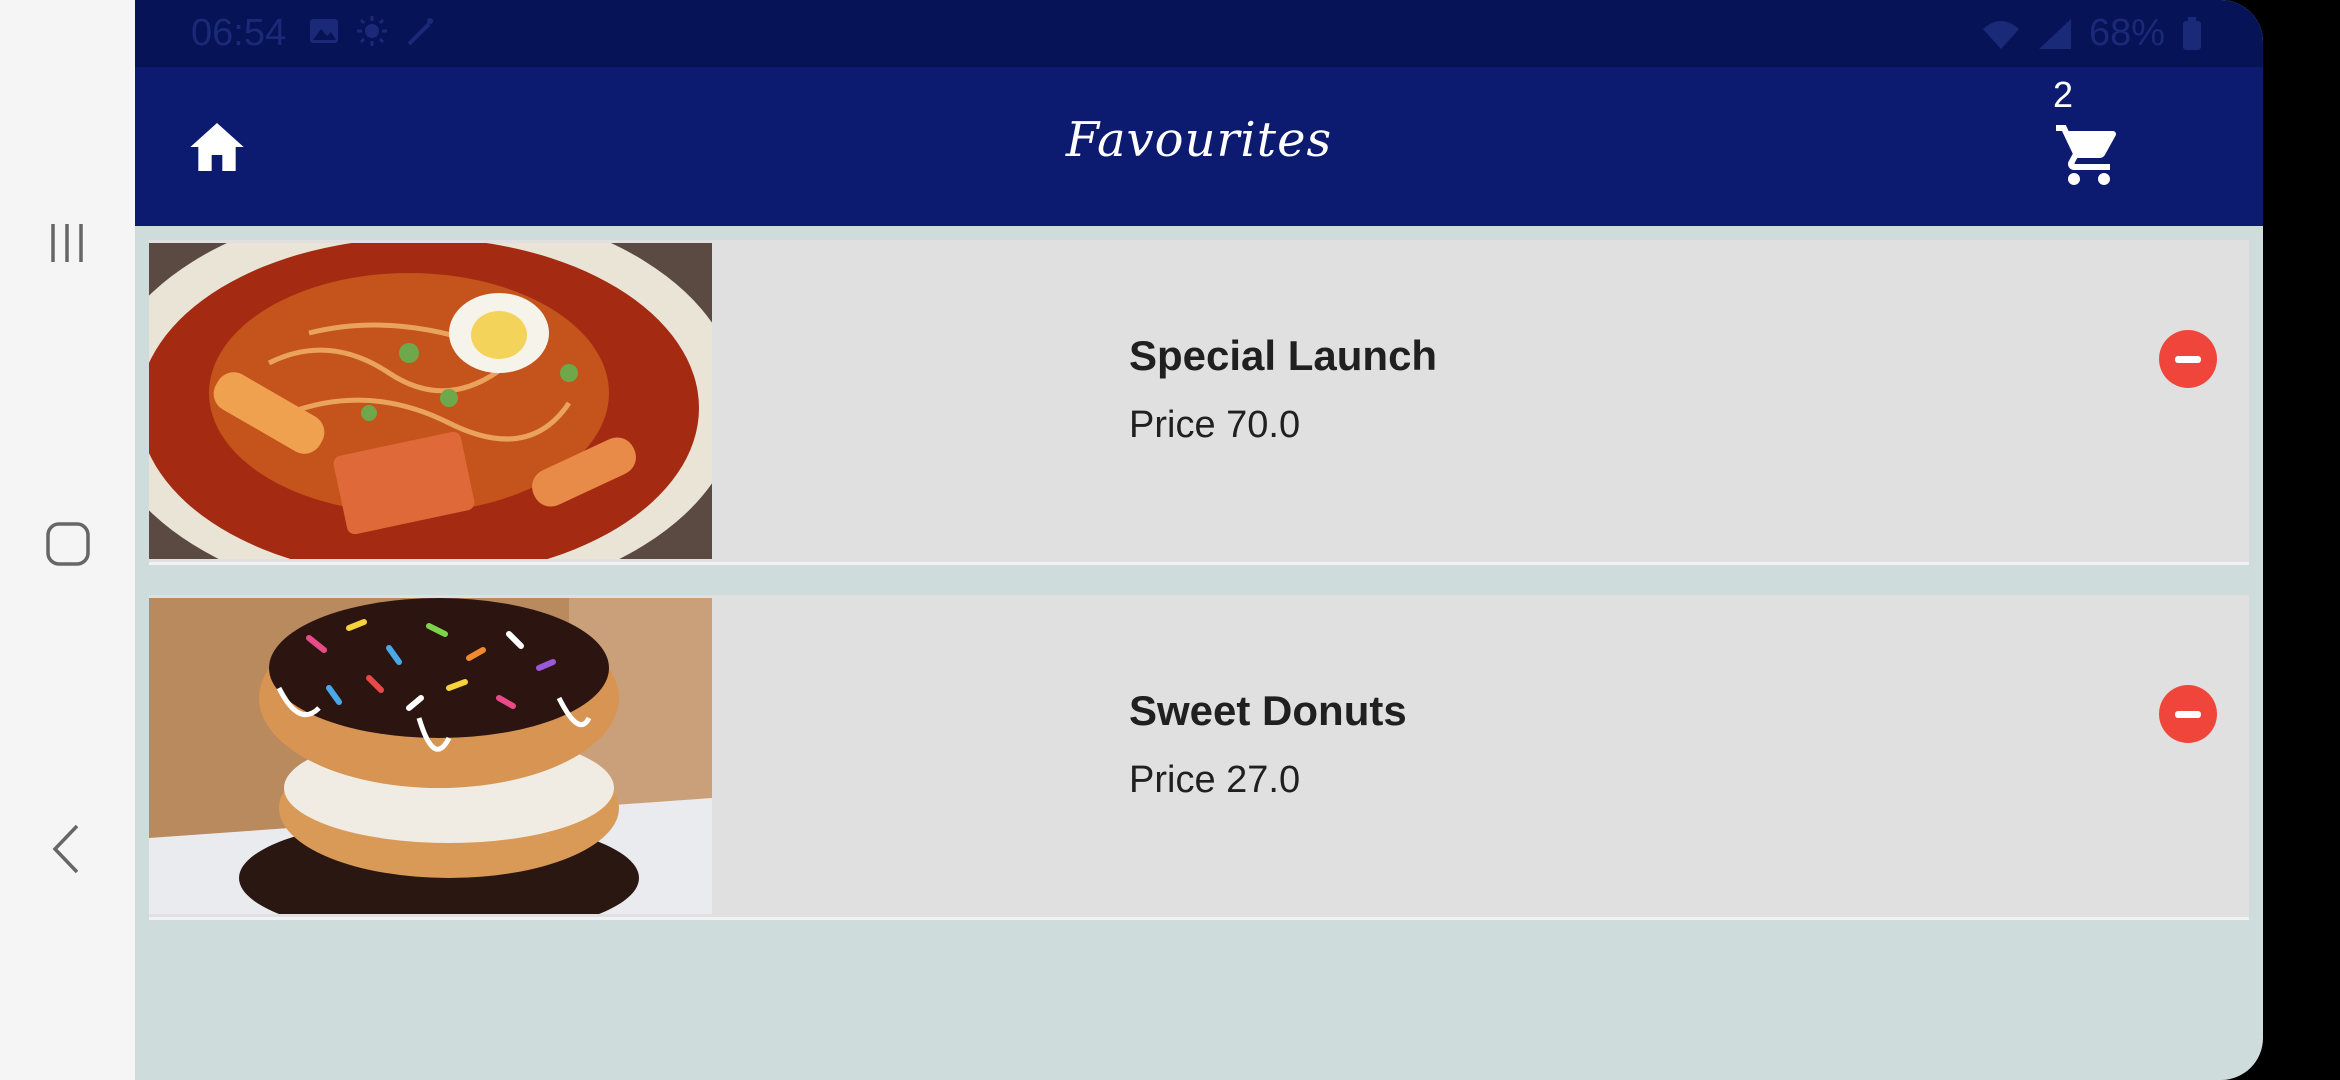 This screenshot has height=1080, width=2340. Describe the element at coordinates (2126, 33) in the screenshot. I see `battery-percent: 68%` at that location.